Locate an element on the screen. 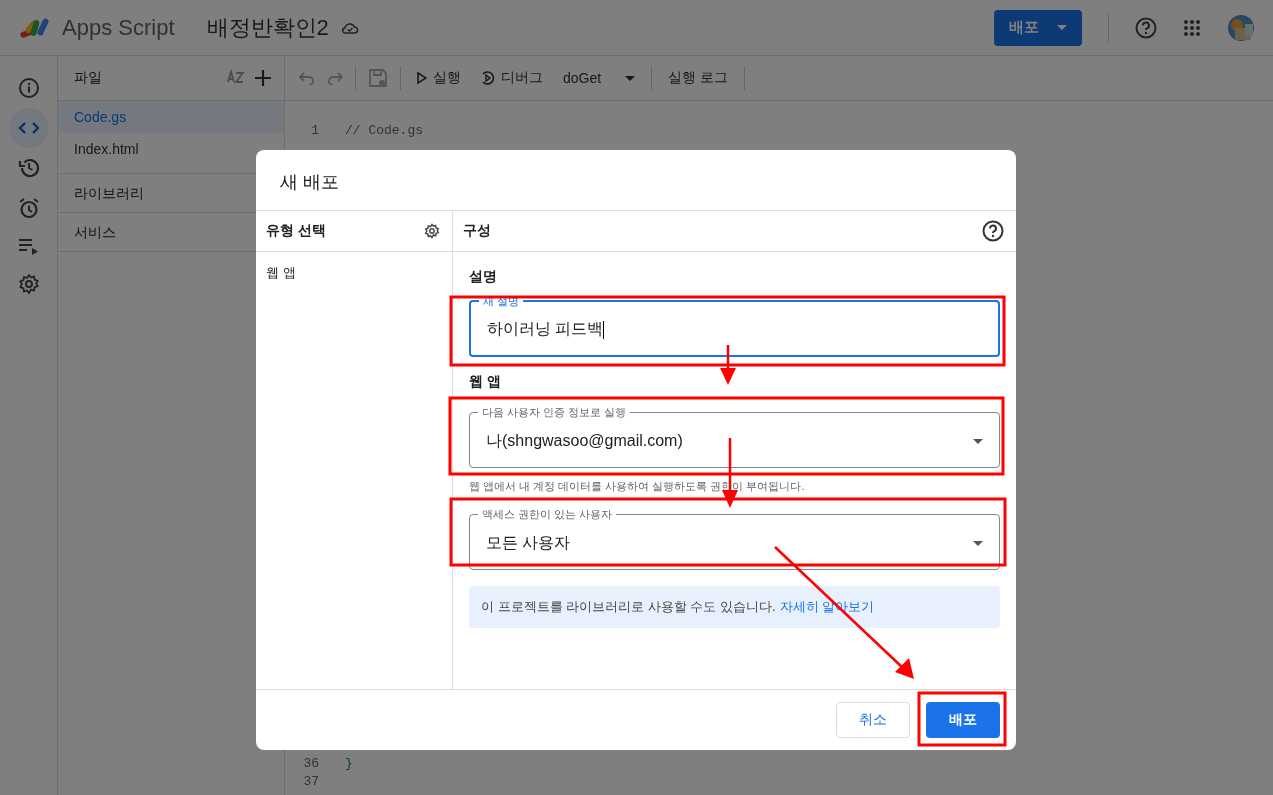 The width and height of the screenshot is (1273, 795). execution-log-button: 실행 로그 is located at coordinates (698, 78).